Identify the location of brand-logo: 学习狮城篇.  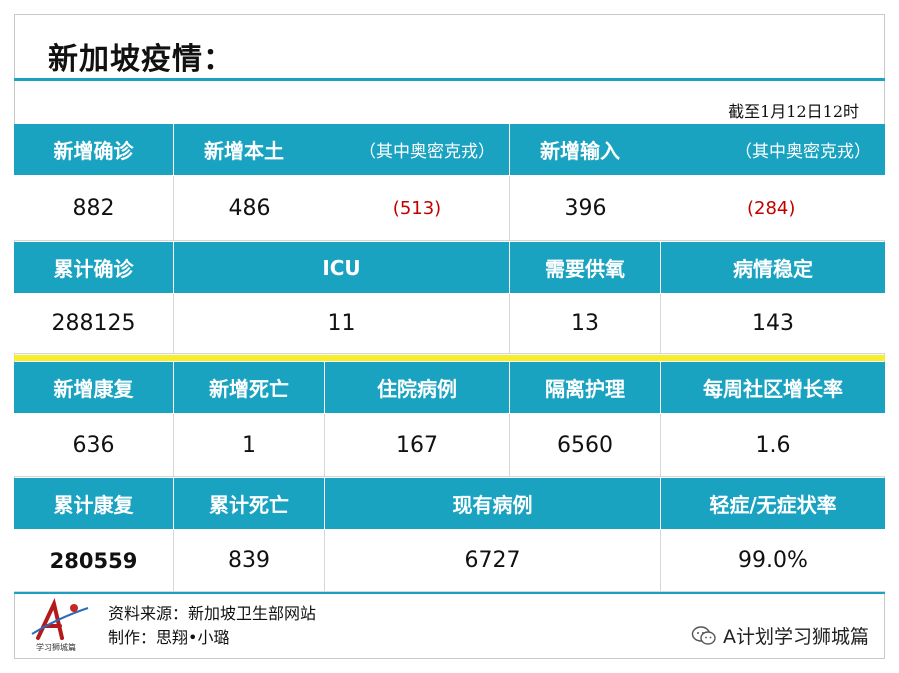
(65, 624).